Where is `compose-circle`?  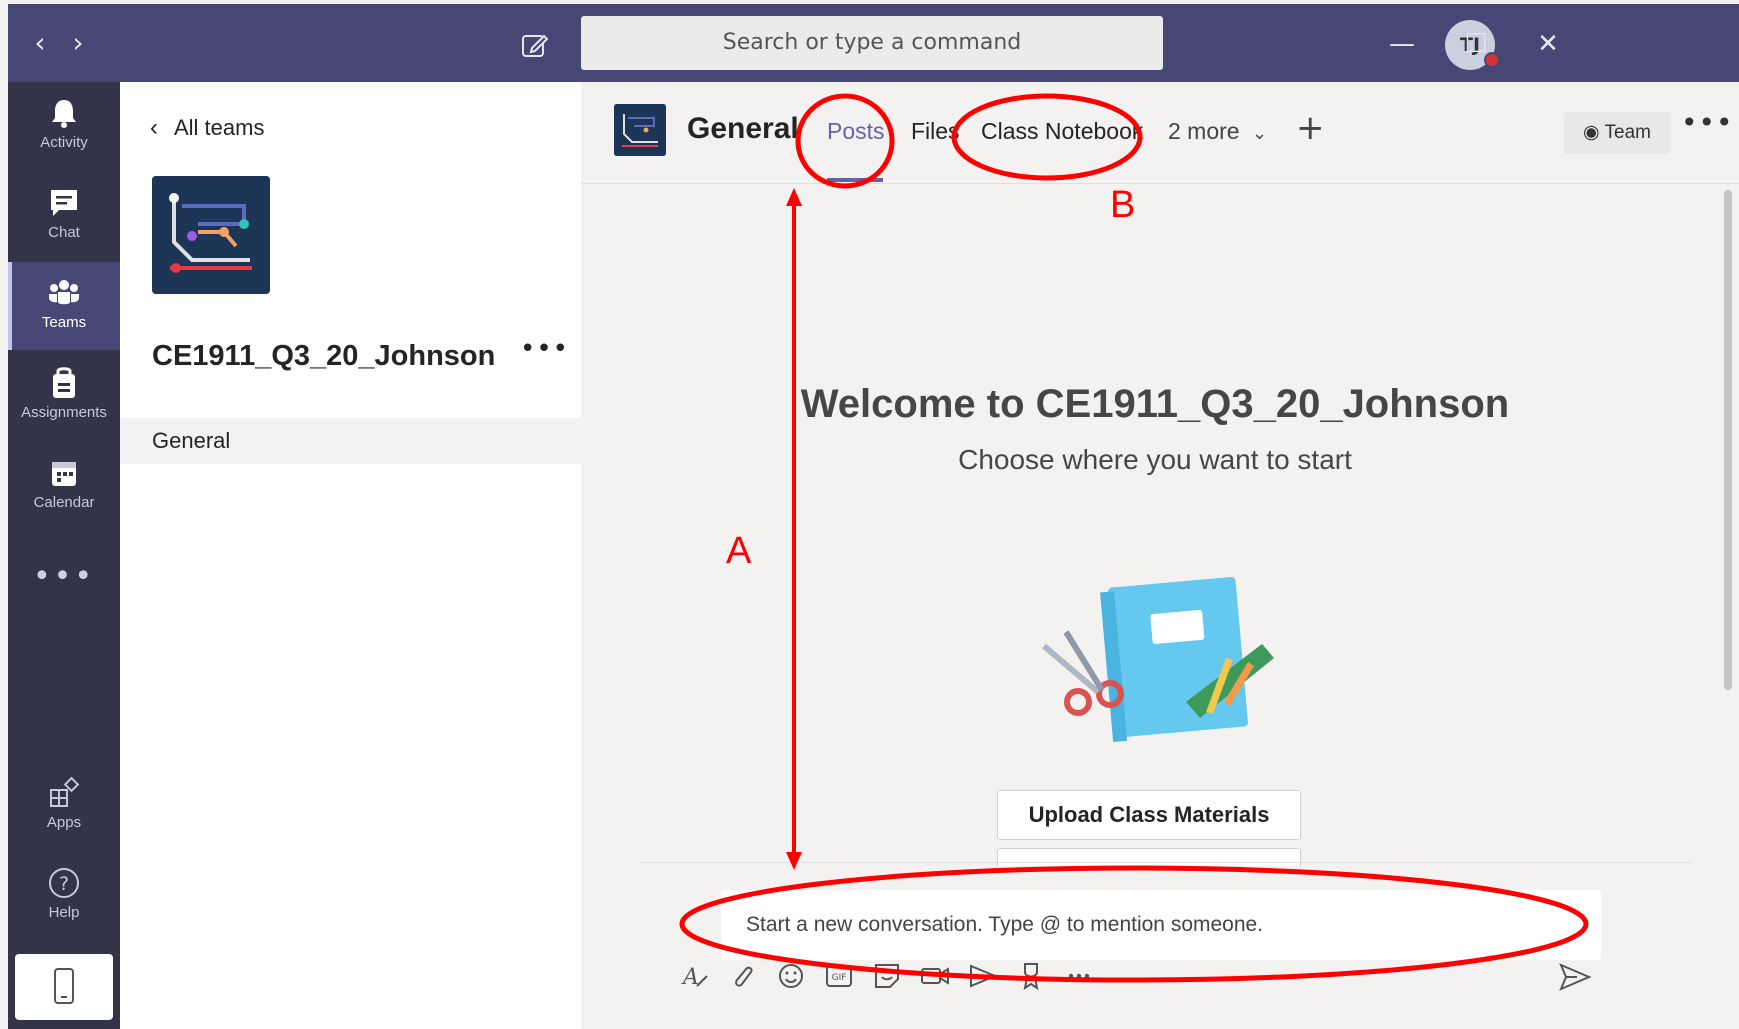 compose-circle is located at coordinates (1134, 924).